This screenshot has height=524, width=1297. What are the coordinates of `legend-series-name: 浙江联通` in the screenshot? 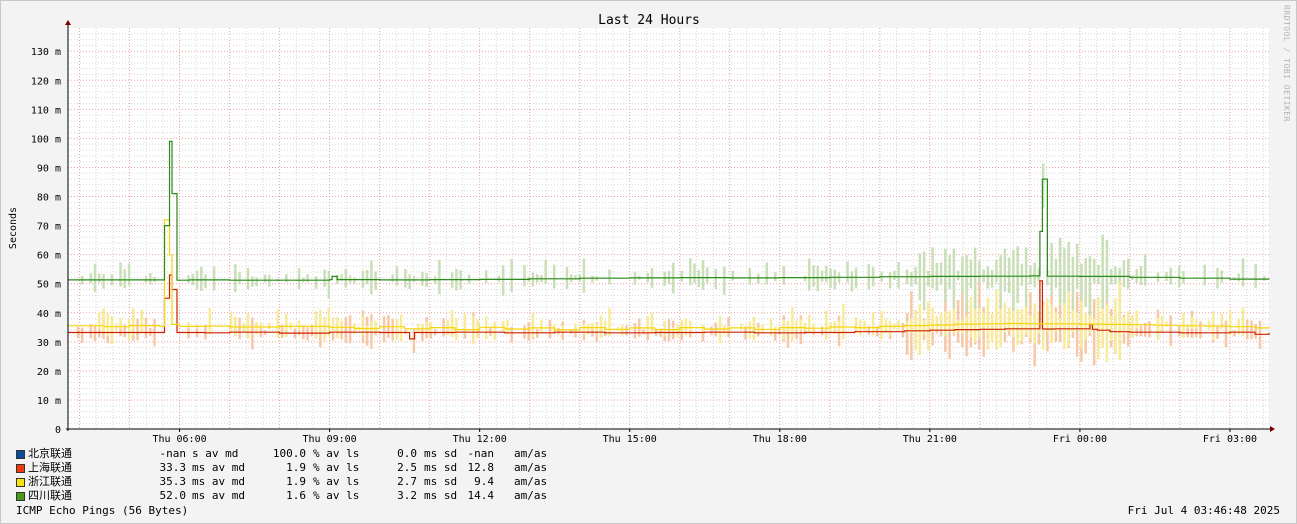 It's located at (50, 481).